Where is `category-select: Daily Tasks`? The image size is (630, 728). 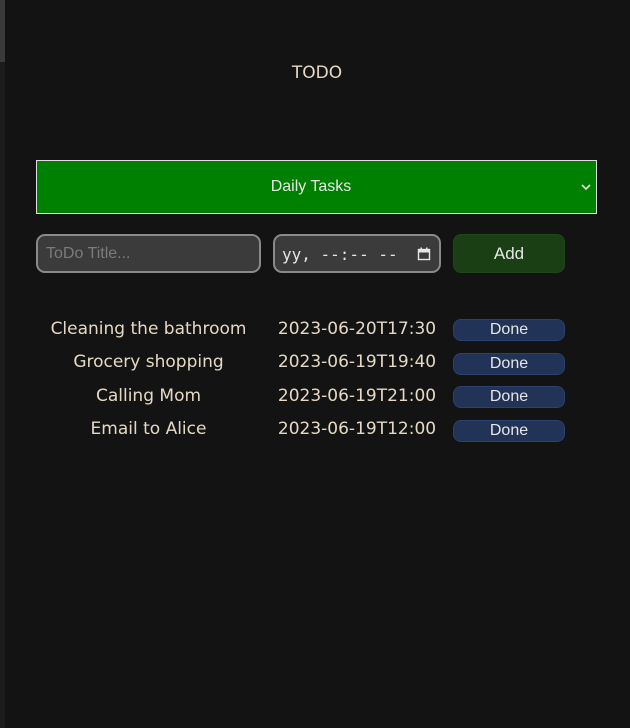
category-select: Daily Tasks is located at coordinates (316, 187).